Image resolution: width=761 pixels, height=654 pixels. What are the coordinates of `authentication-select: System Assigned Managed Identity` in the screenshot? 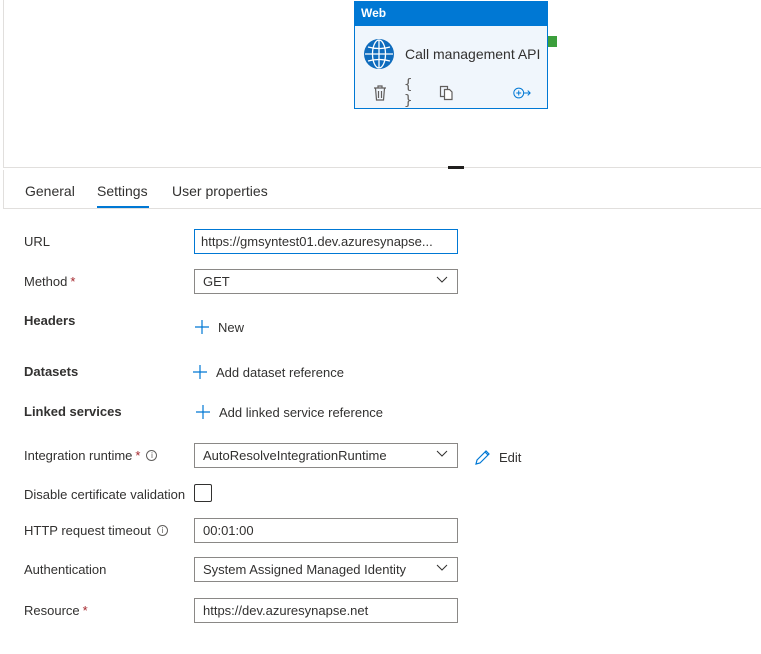 It's located at (326, 569).